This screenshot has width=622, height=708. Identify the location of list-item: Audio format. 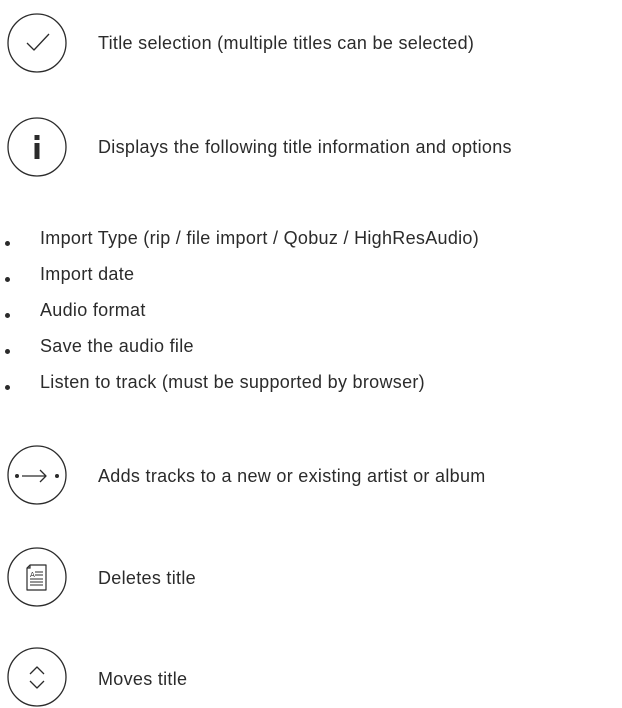
(311, 310).